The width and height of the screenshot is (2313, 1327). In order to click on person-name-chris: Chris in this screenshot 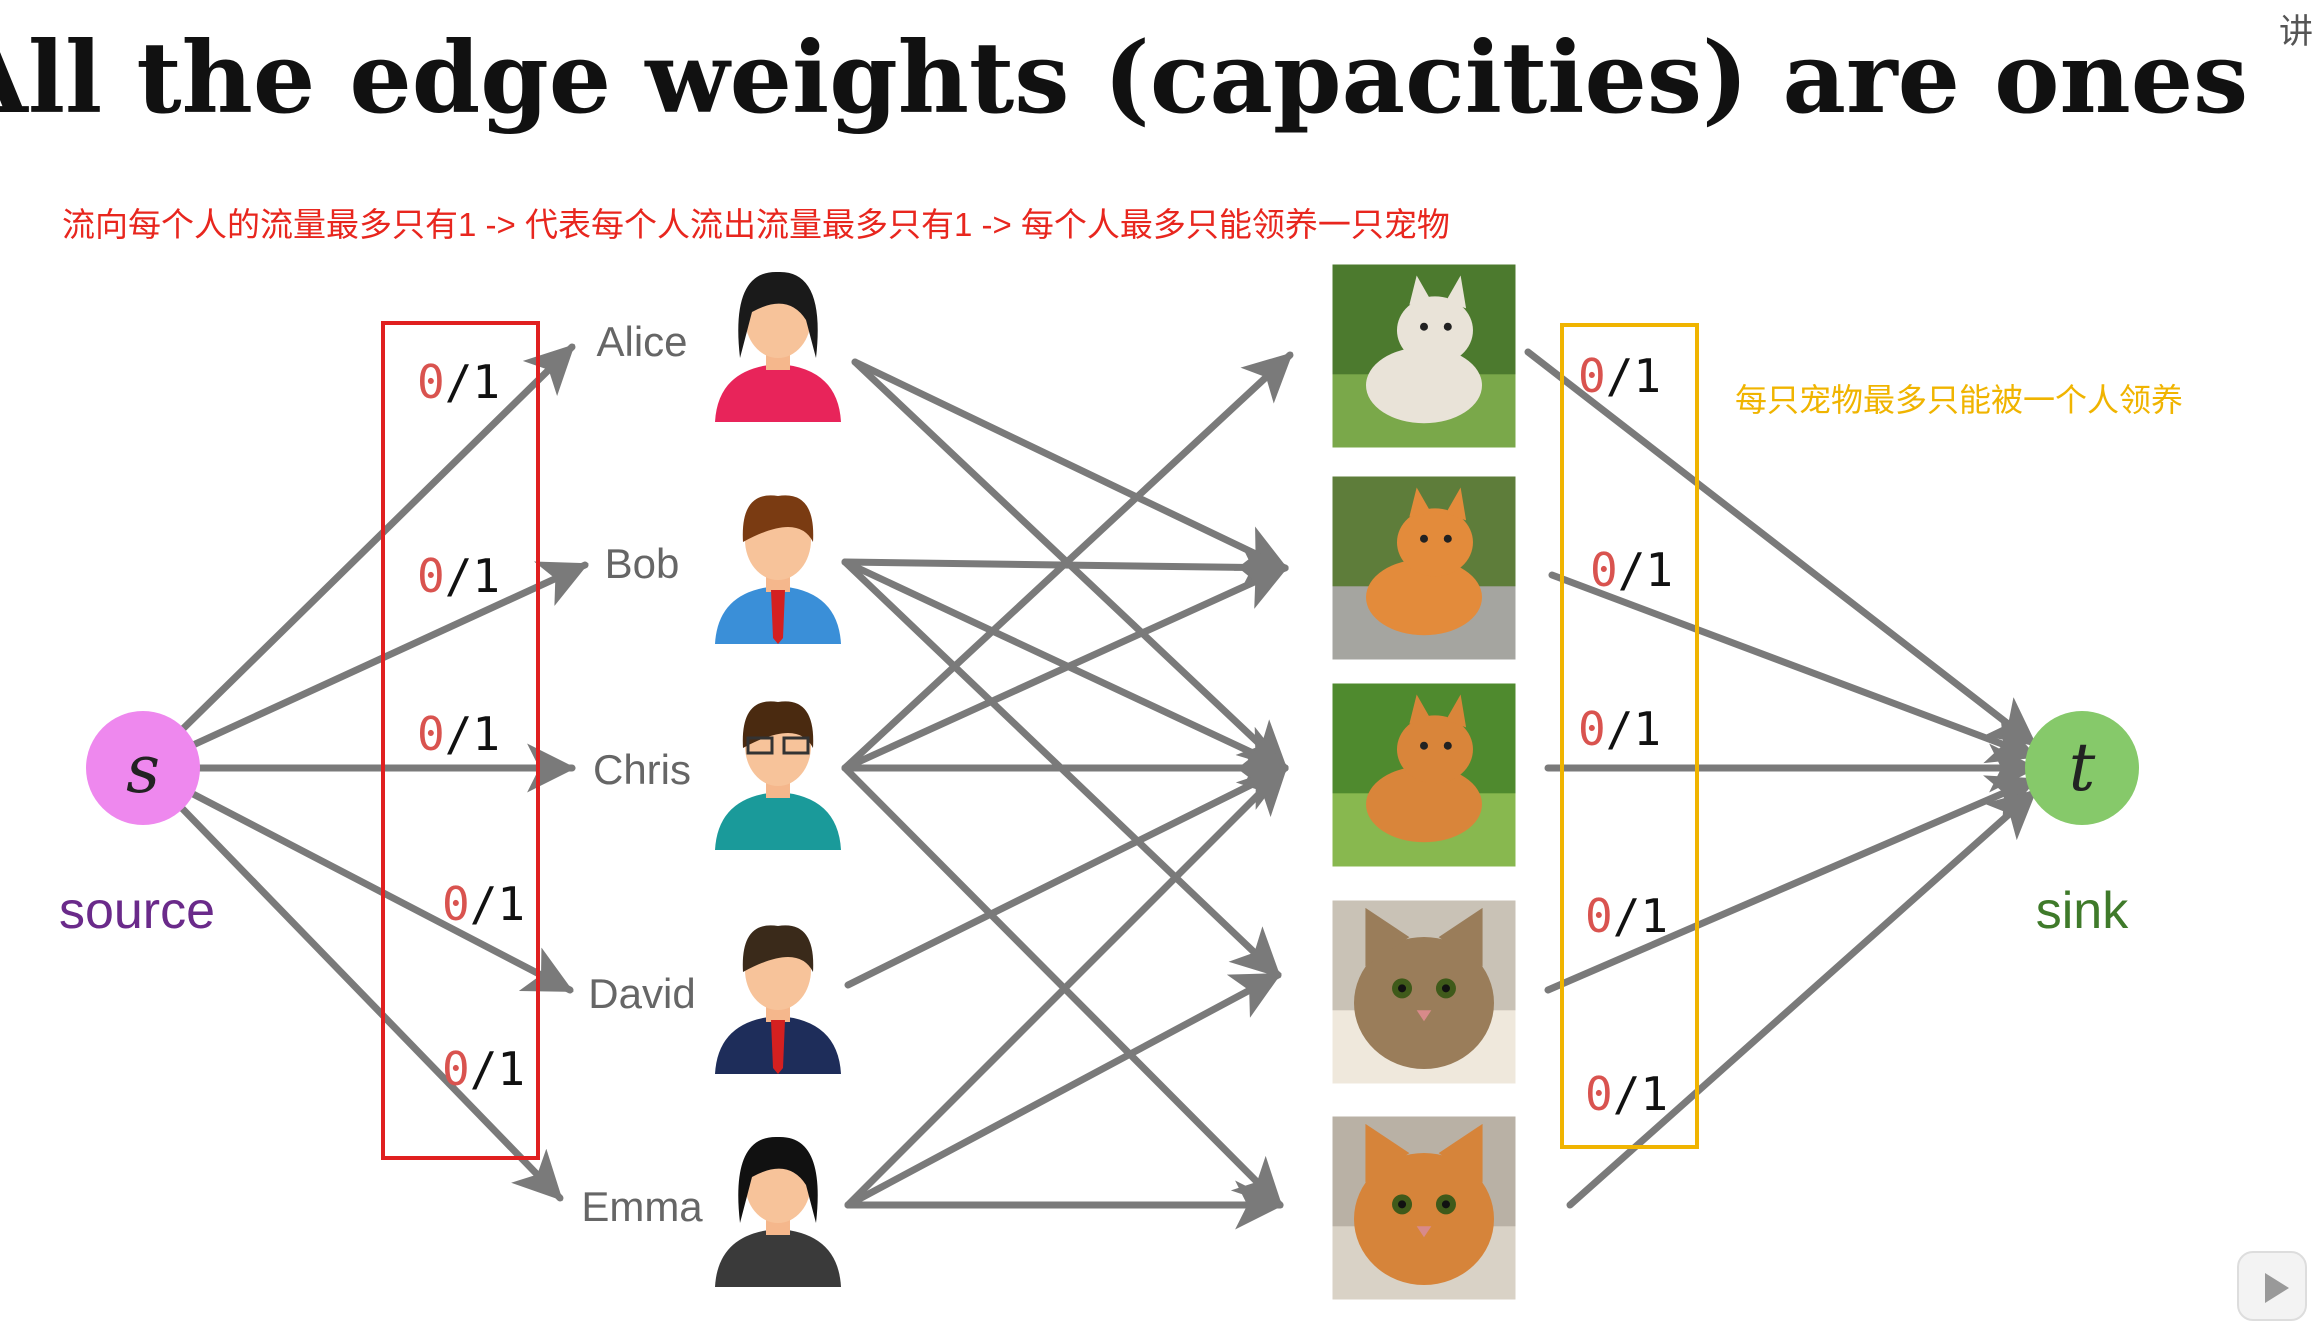, I will do `click(642, 769)`.